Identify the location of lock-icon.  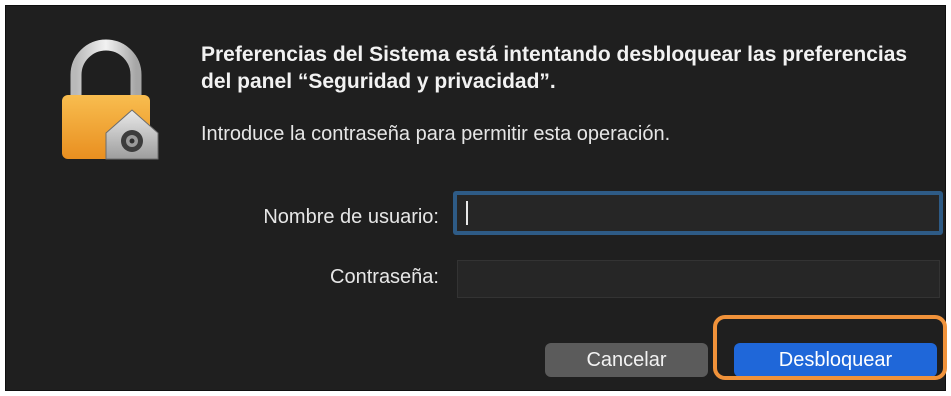
(110, 99).